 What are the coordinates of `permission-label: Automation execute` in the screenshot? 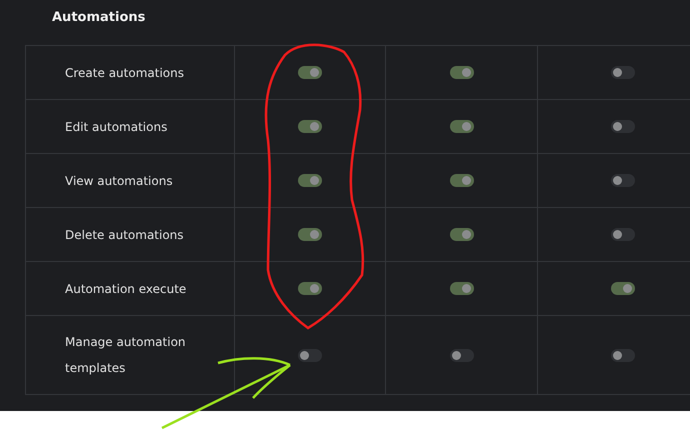 It's located at (125, 289).